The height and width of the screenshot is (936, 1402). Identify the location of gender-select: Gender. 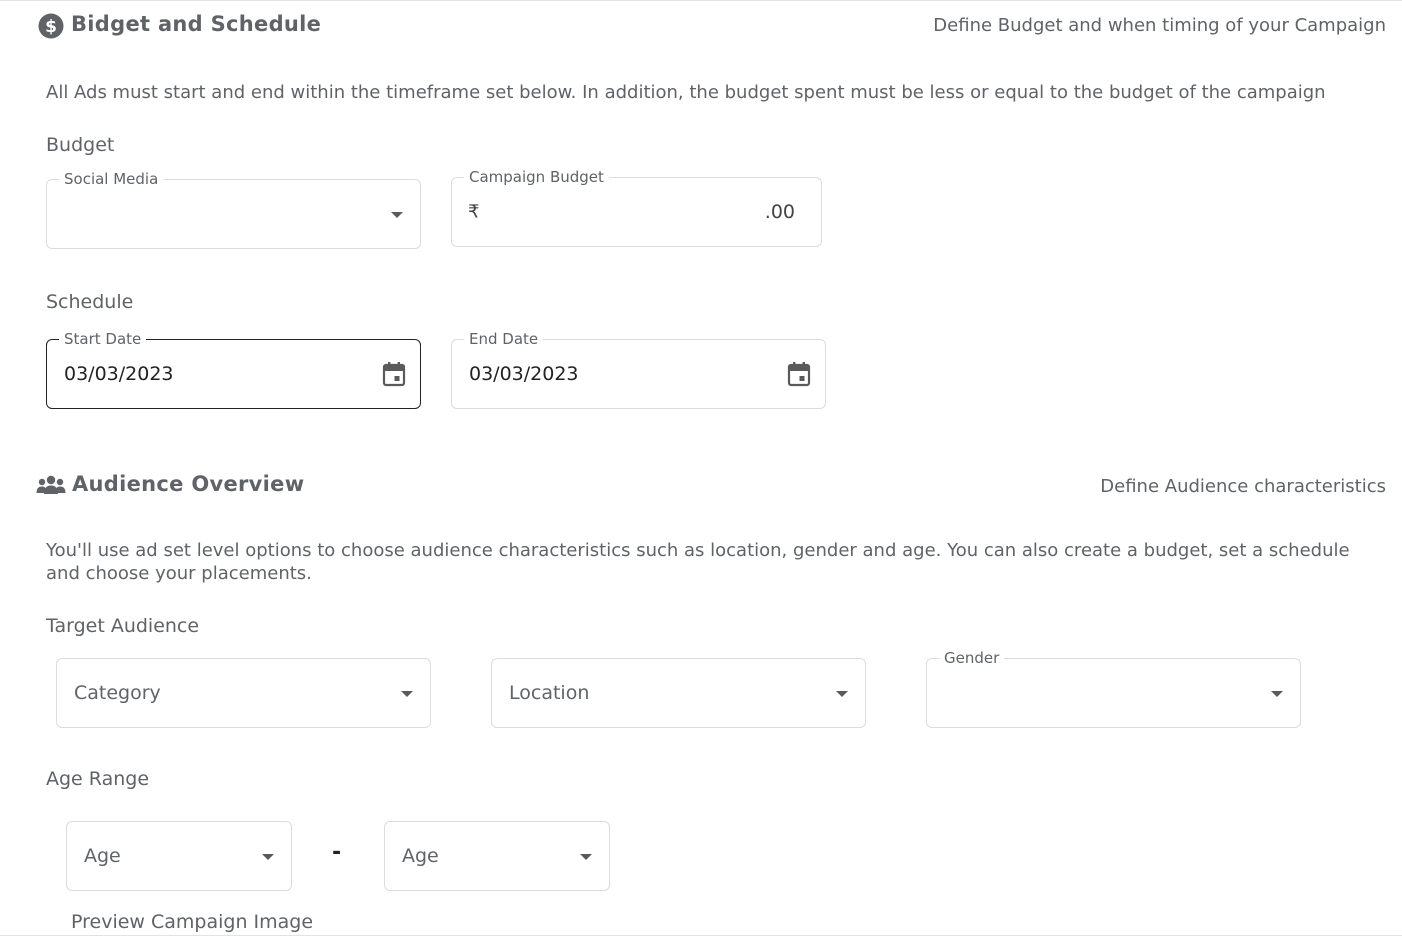
(1113, 688).